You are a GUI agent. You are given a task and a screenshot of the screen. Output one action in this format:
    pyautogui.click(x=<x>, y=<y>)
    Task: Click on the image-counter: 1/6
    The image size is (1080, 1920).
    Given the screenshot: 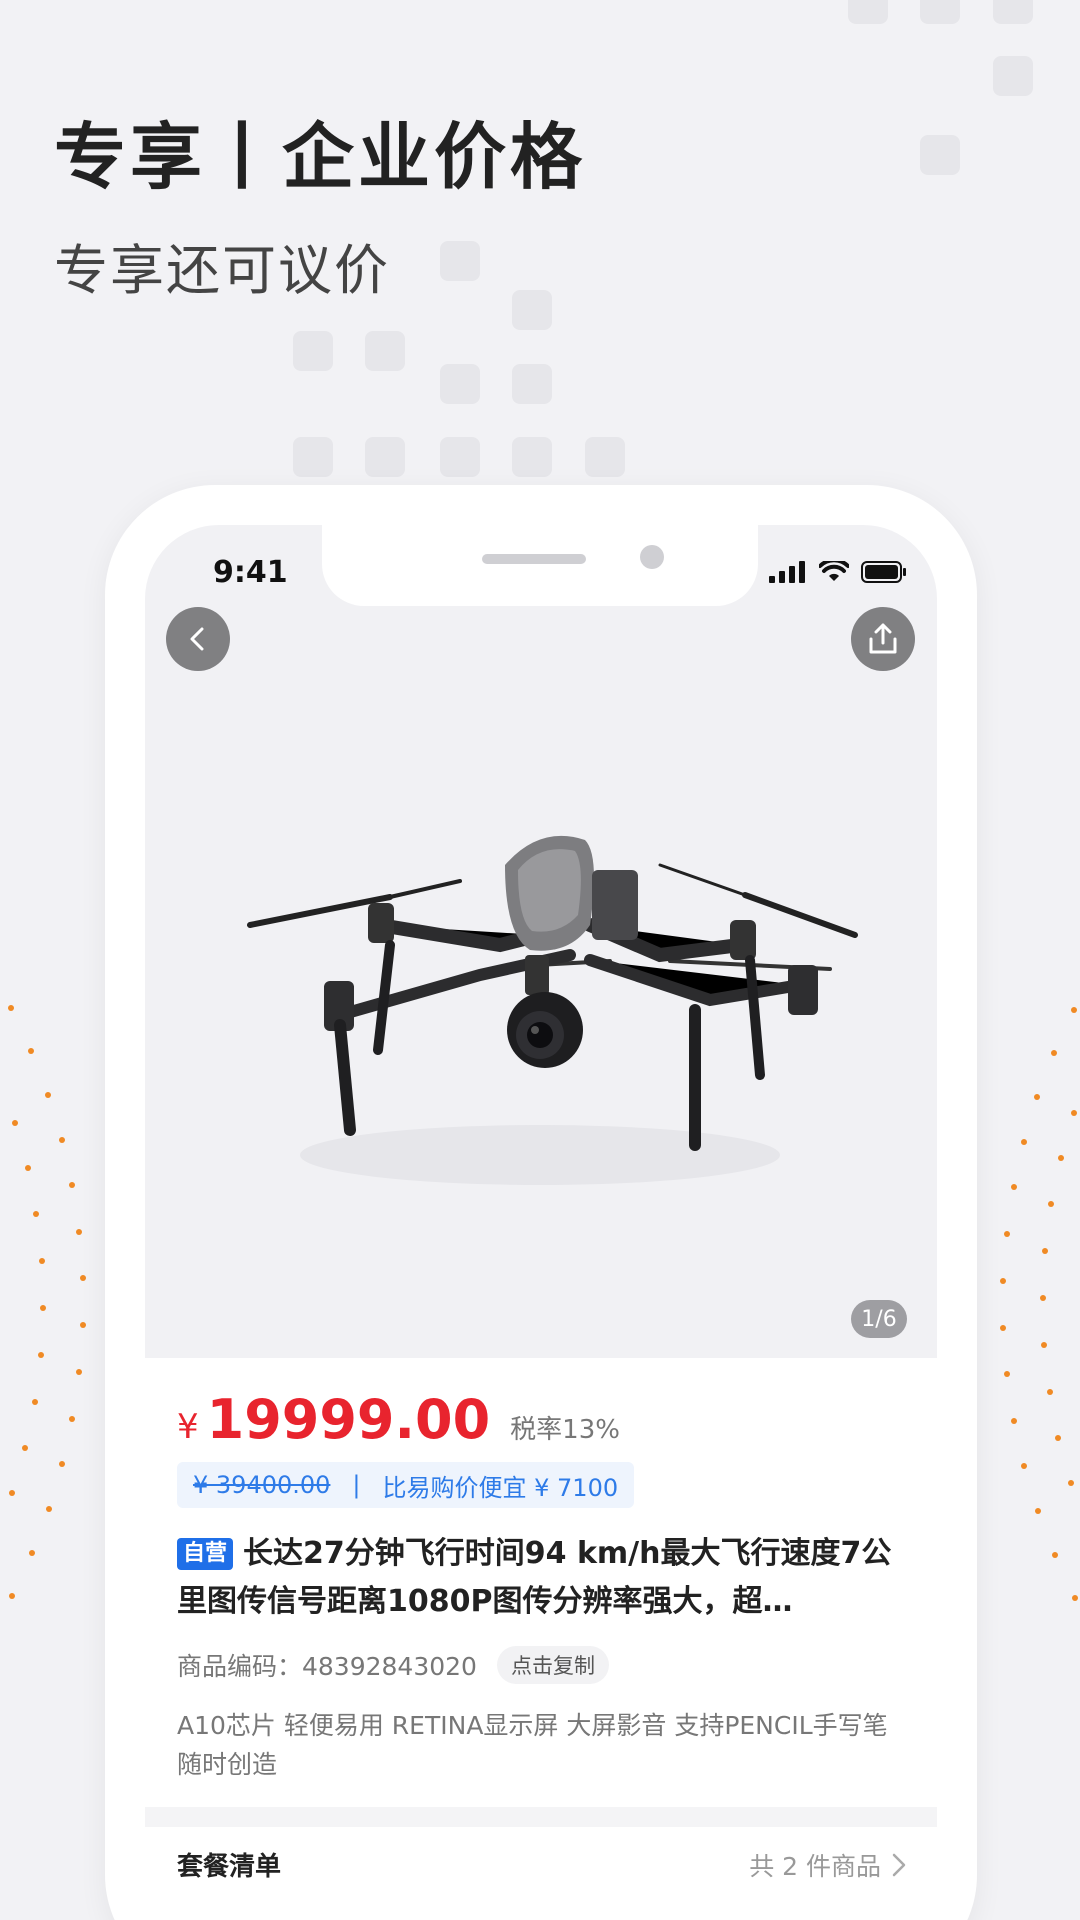 What is the action you would take?
    pyautogui.click(x=879, y=1319)
    